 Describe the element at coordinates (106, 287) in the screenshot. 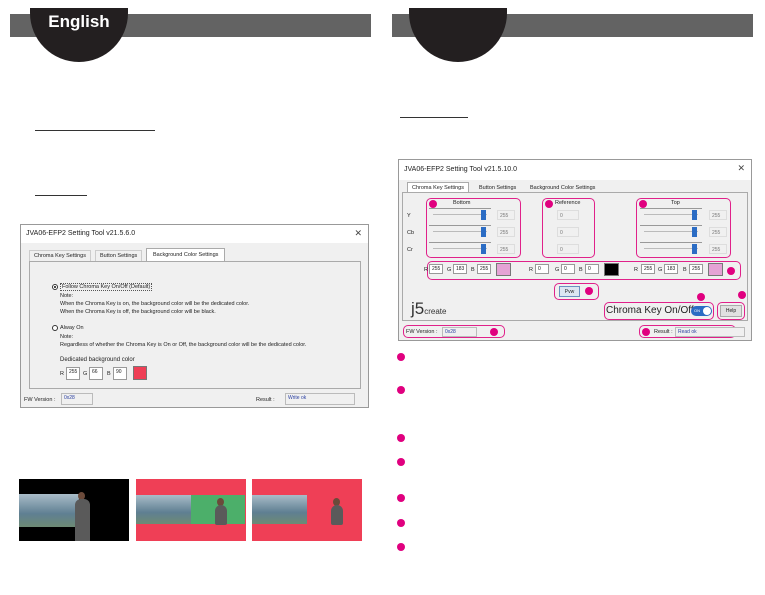

I see `follow-chroma-label: Follow Chroma Key On/Off (Default)` at that location.